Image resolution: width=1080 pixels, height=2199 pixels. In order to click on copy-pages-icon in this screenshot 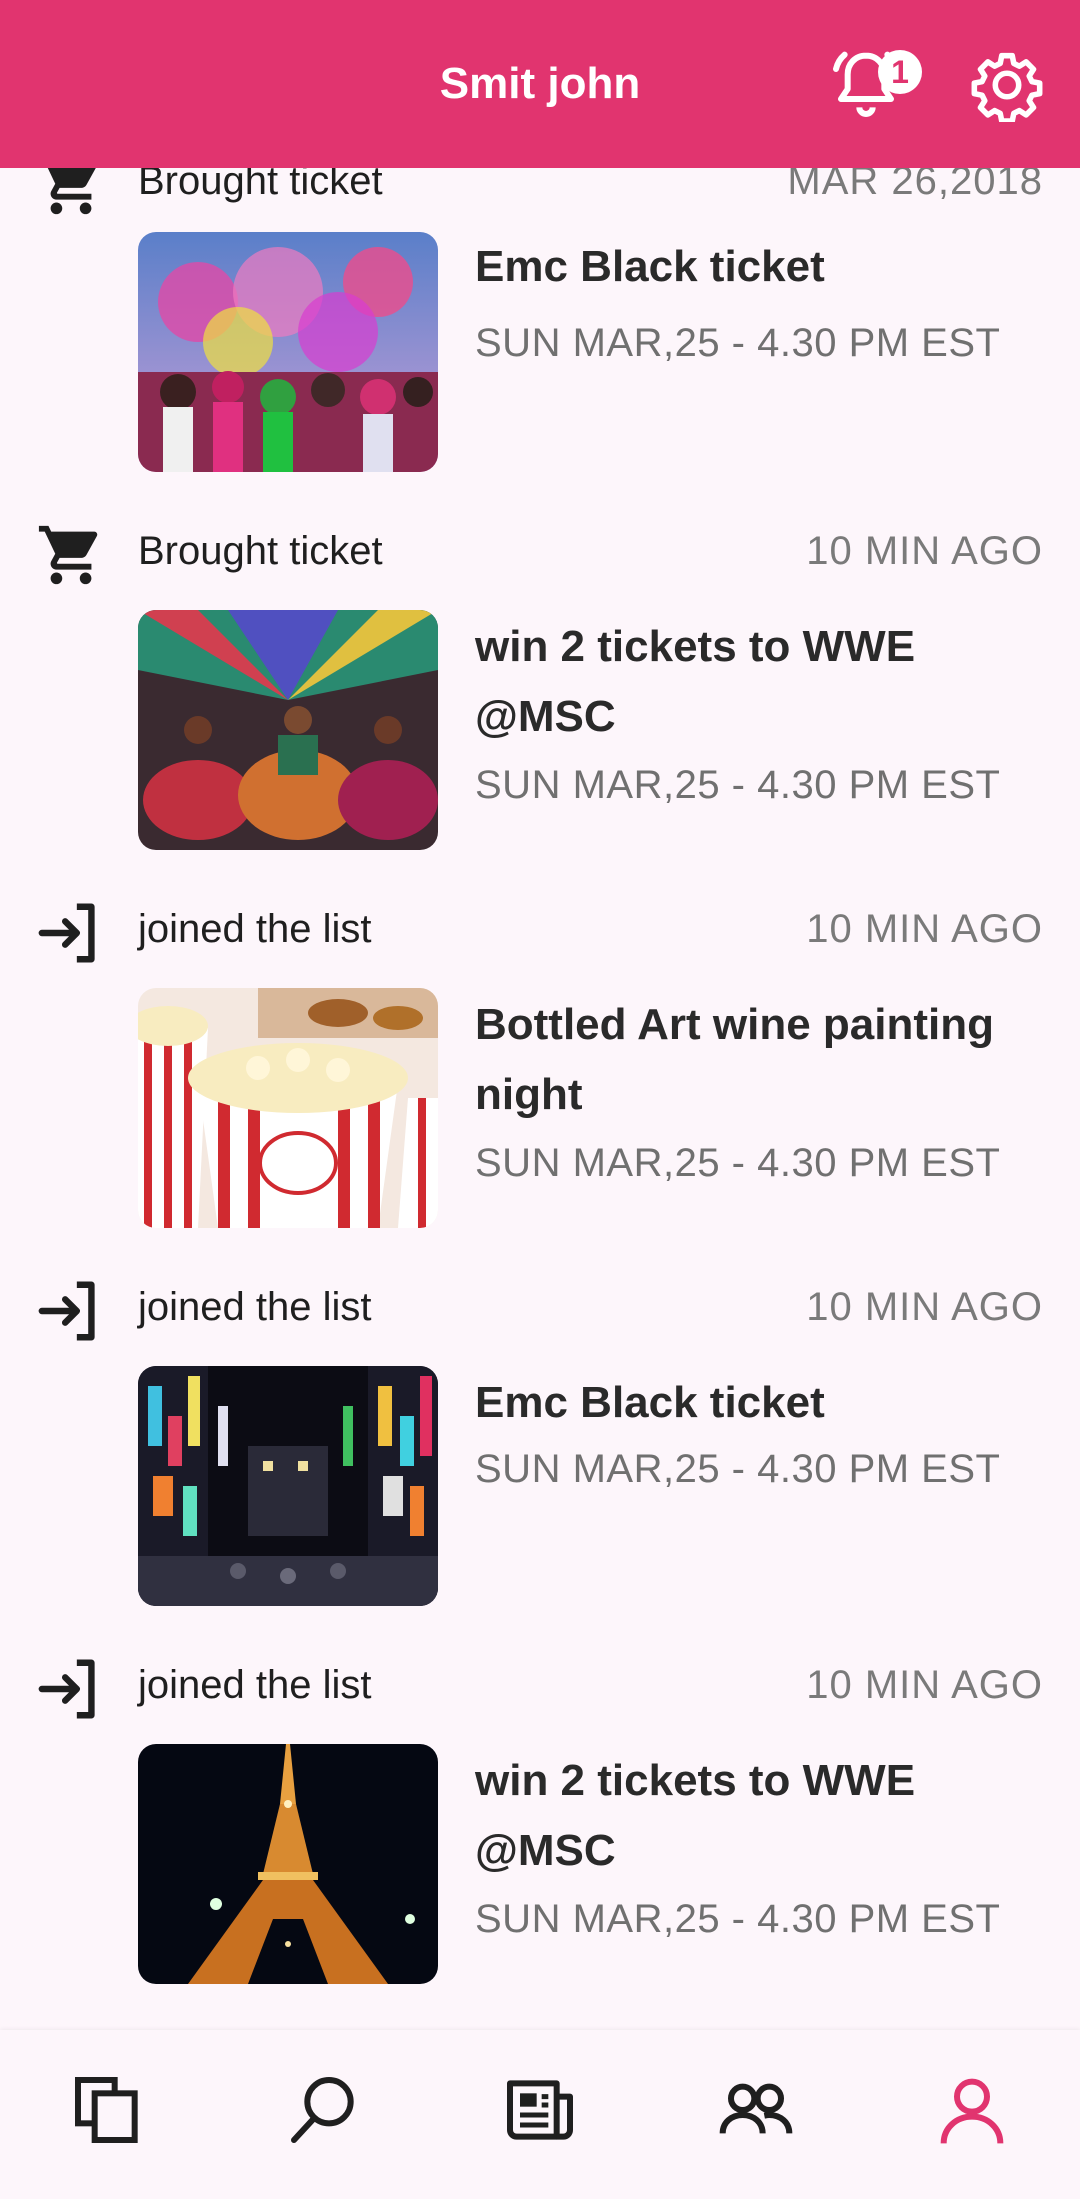, I will do `click(106, 2110)`.